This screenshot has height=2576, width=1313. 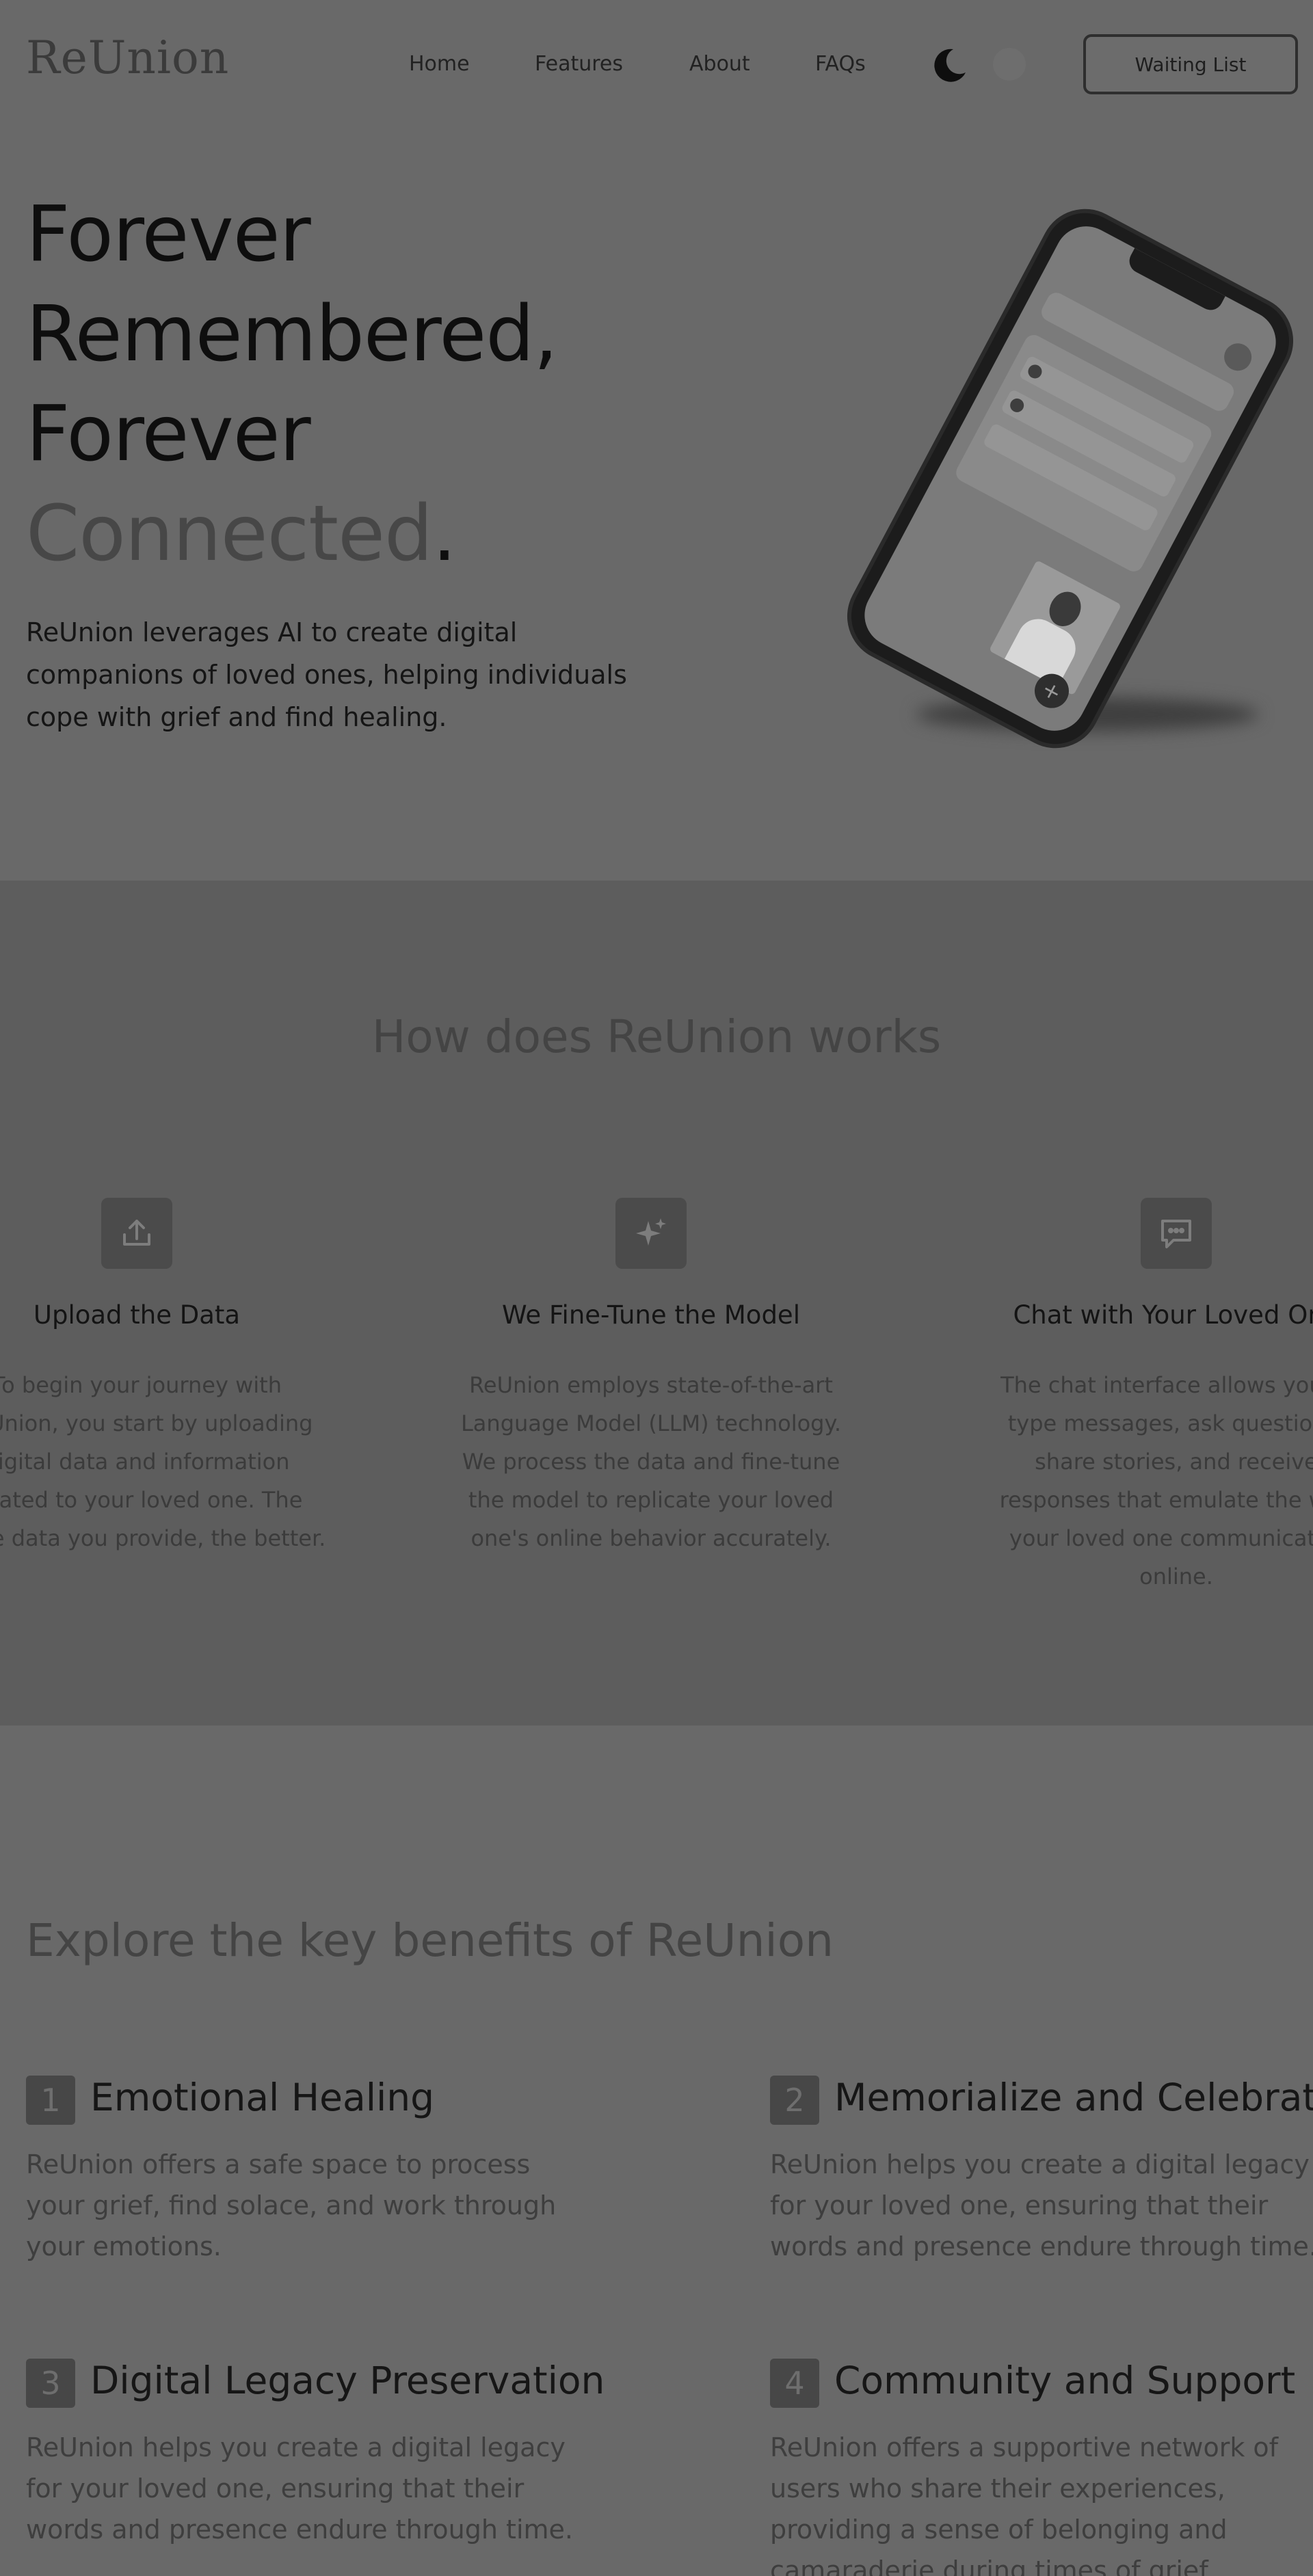 I want to click on nav-link-faqs: FAQs, so click(x=840, y=64).